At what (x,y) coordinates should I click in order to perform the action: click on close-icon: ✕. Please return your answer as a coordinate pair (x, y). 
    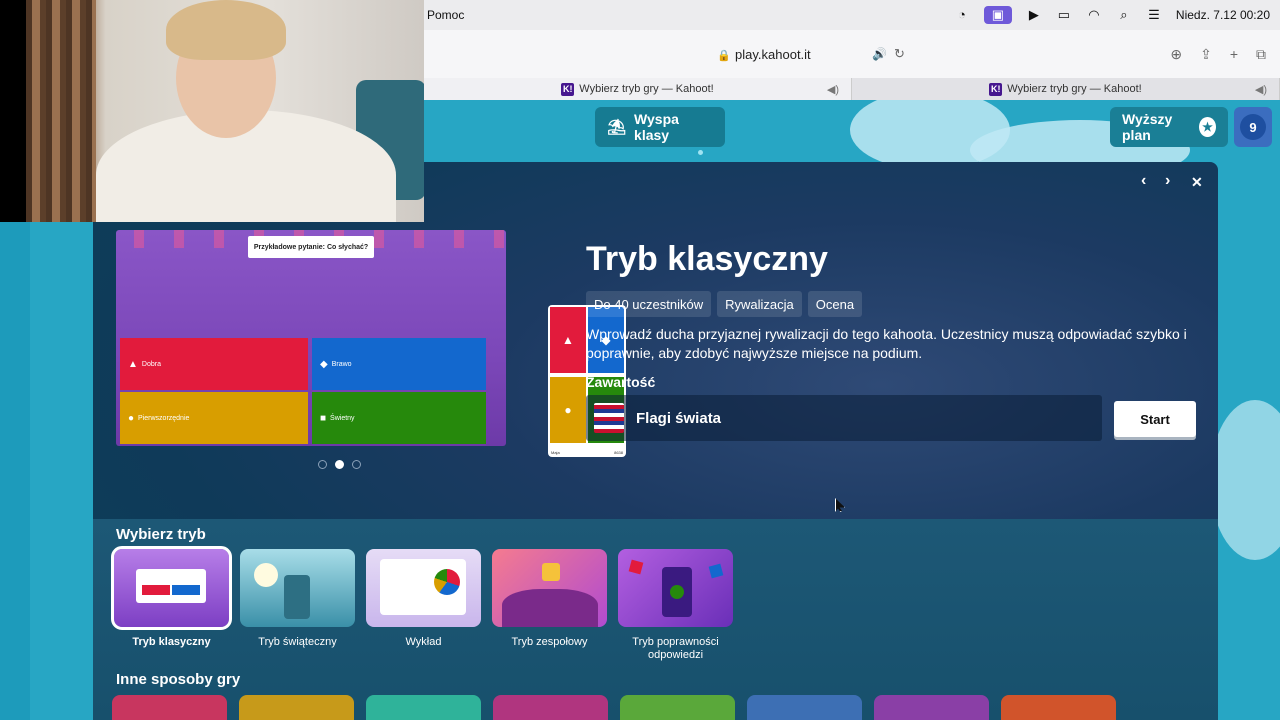
    Looking at the image, I should click on (1197, 182).